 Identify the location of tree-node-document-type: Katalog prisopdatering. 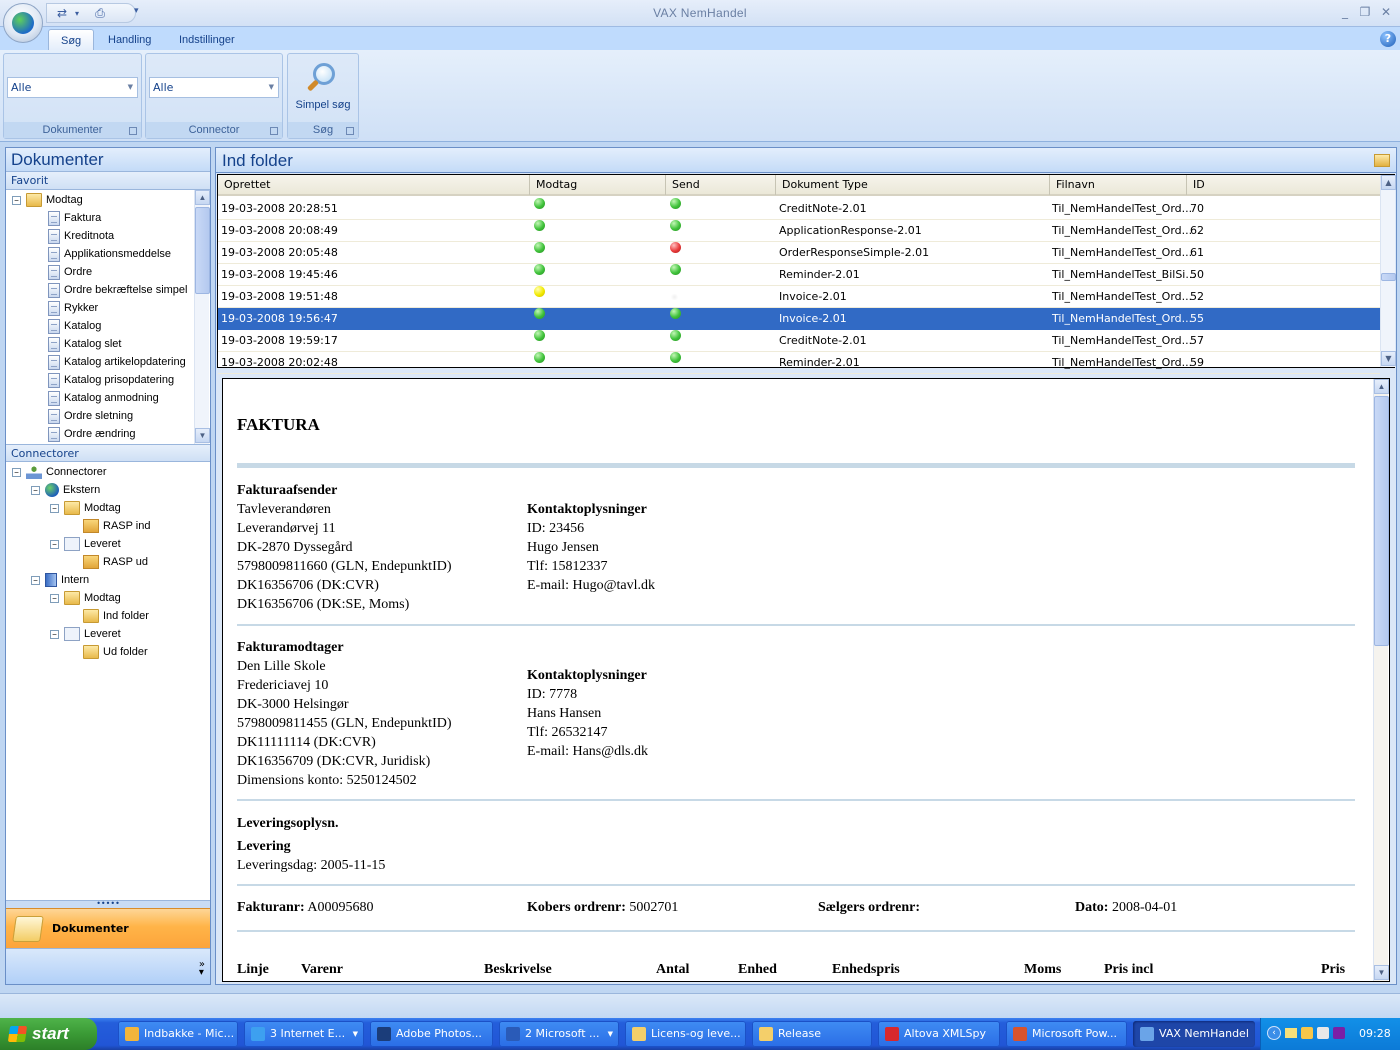
(111, 380).